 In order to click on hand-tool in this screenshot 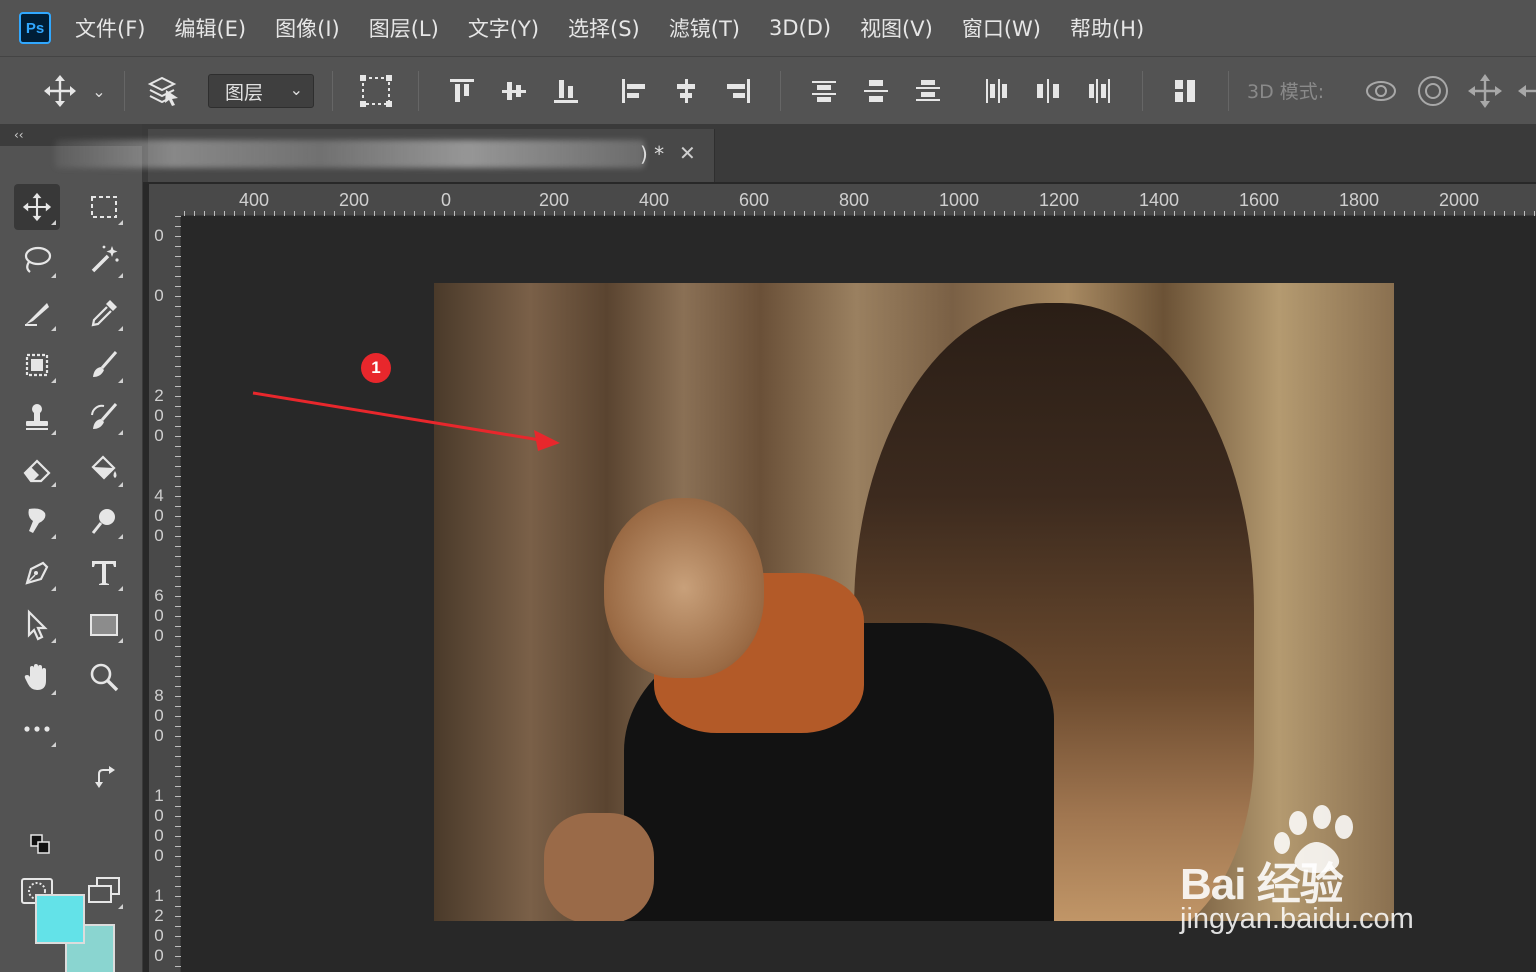, I will do `click(37, 677)`.